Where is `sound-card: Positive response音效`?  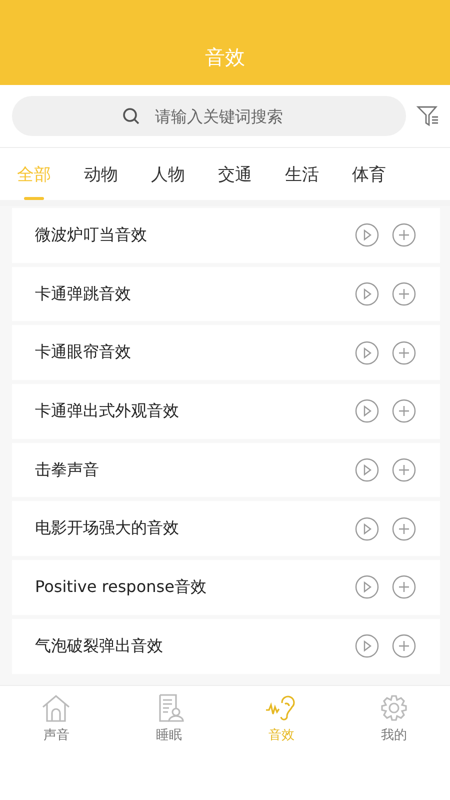 sound-card: Positive response音效 is located at coordinates (226, 587).